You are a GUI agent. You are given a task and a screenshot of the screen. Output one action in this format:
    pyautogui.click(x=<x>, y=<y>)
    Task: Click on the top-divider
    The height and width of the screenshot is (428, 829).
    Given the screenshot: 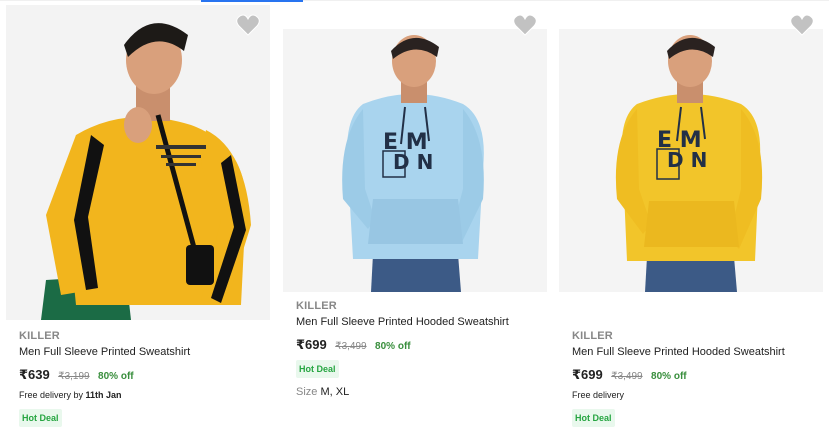 What is the action you would take?
    pyautogui.click(x=414, y=0)
    